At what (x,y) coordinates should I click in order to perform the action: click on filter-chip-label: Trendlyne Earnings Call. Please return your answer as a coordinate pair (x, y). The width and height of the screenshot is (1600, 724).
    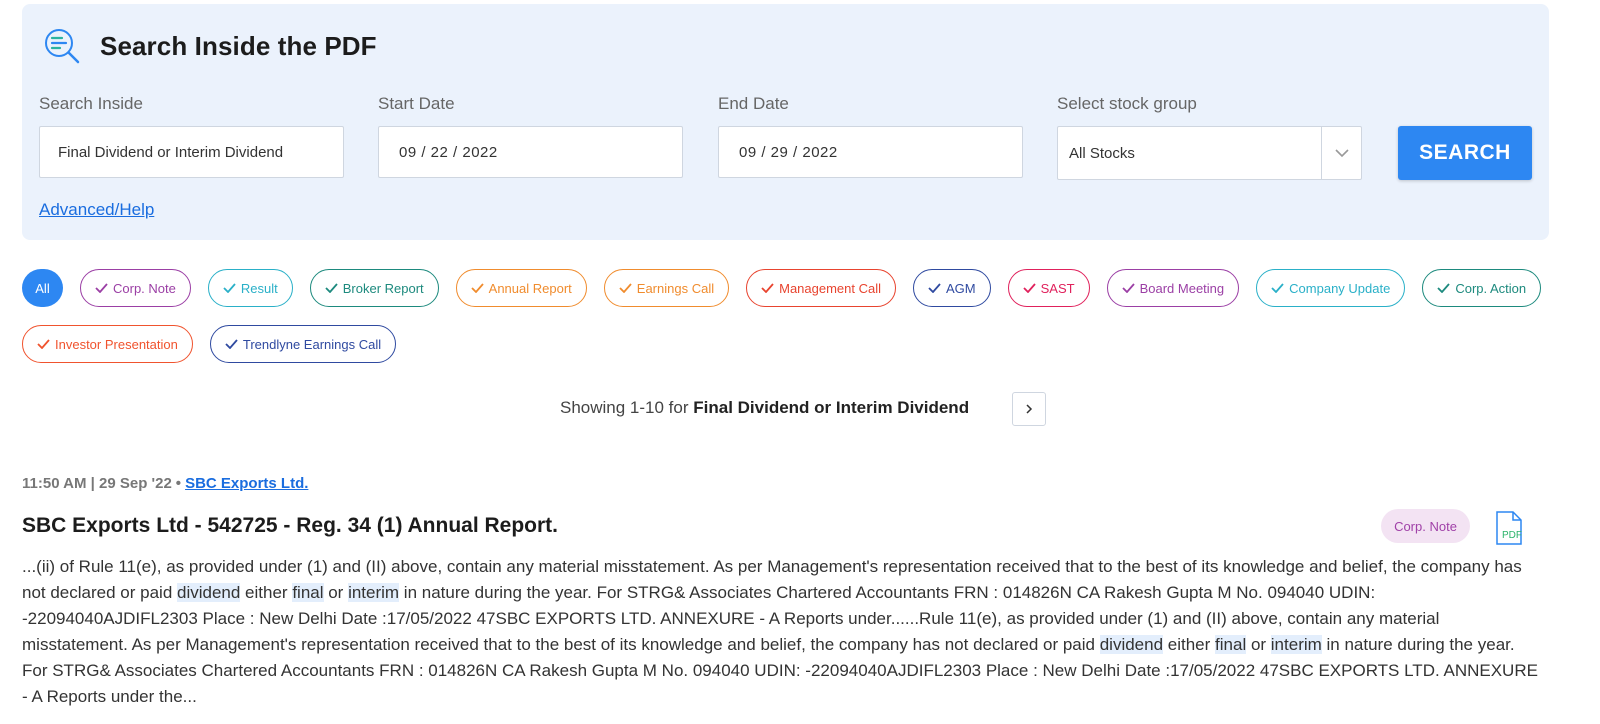
    Looking at the image, I should click on (312, 344).